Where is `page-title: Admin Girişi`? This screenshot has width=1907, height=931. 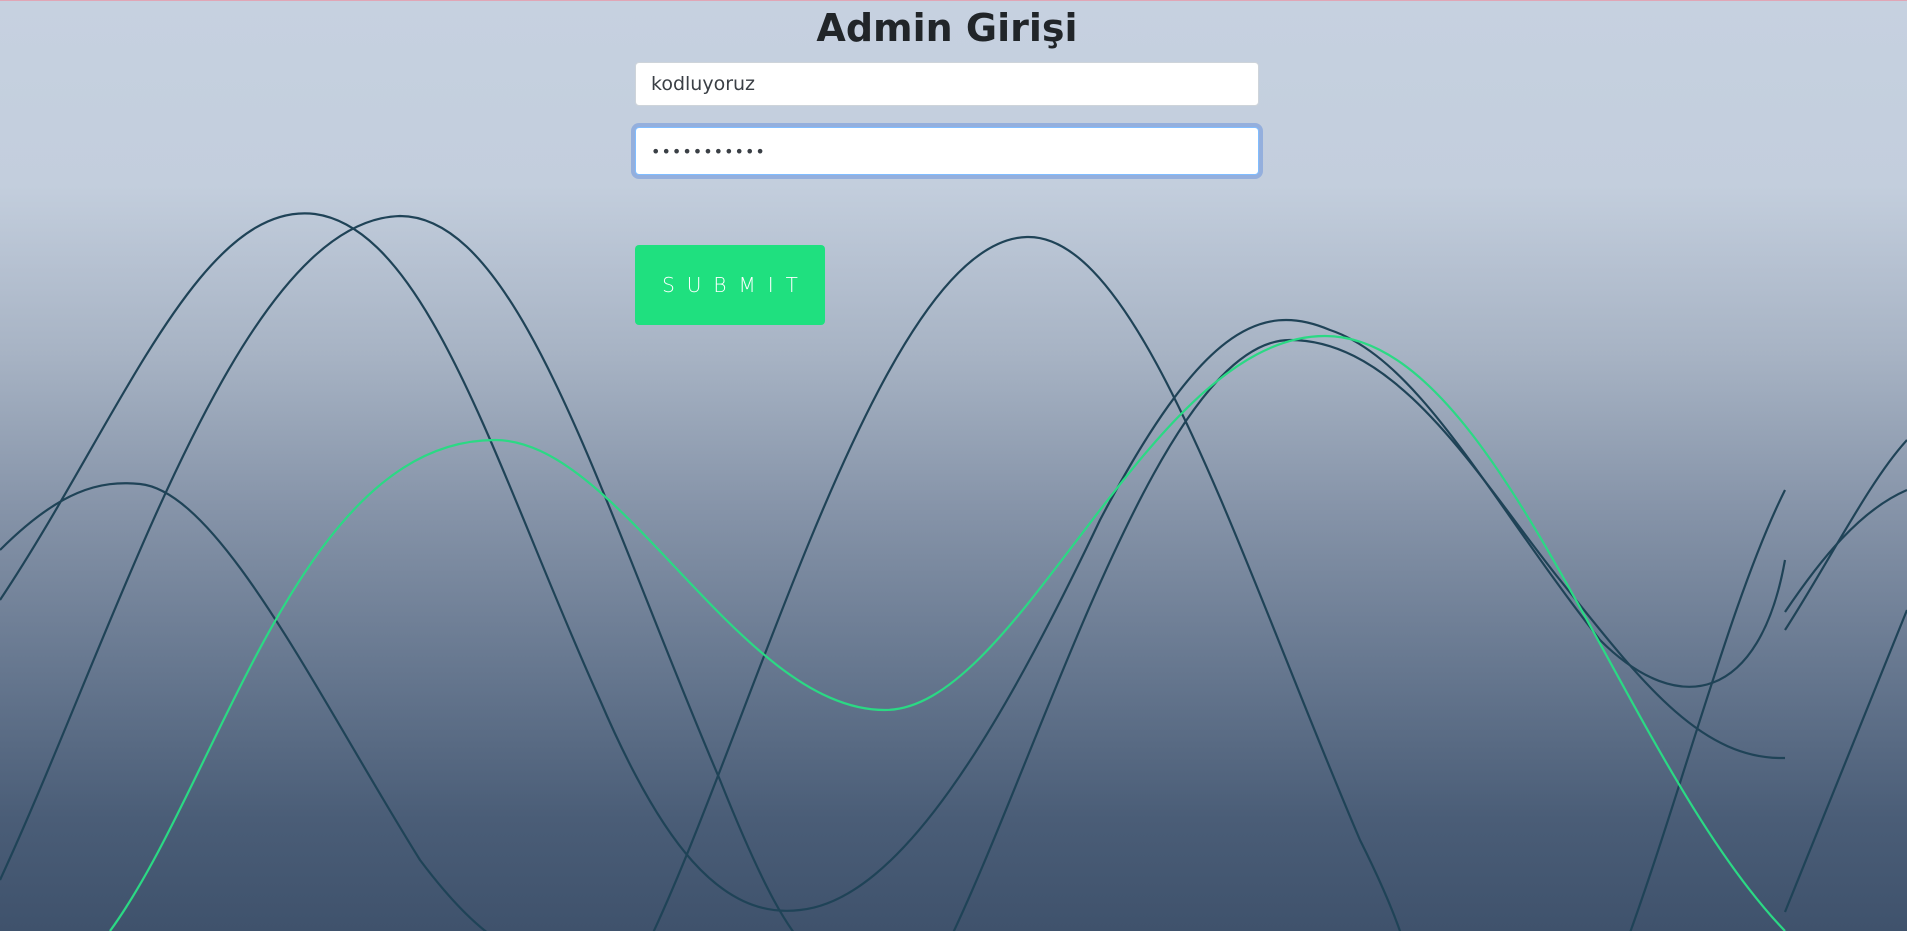
page-title: Admin Girişi is located at coordinates (947, 28).